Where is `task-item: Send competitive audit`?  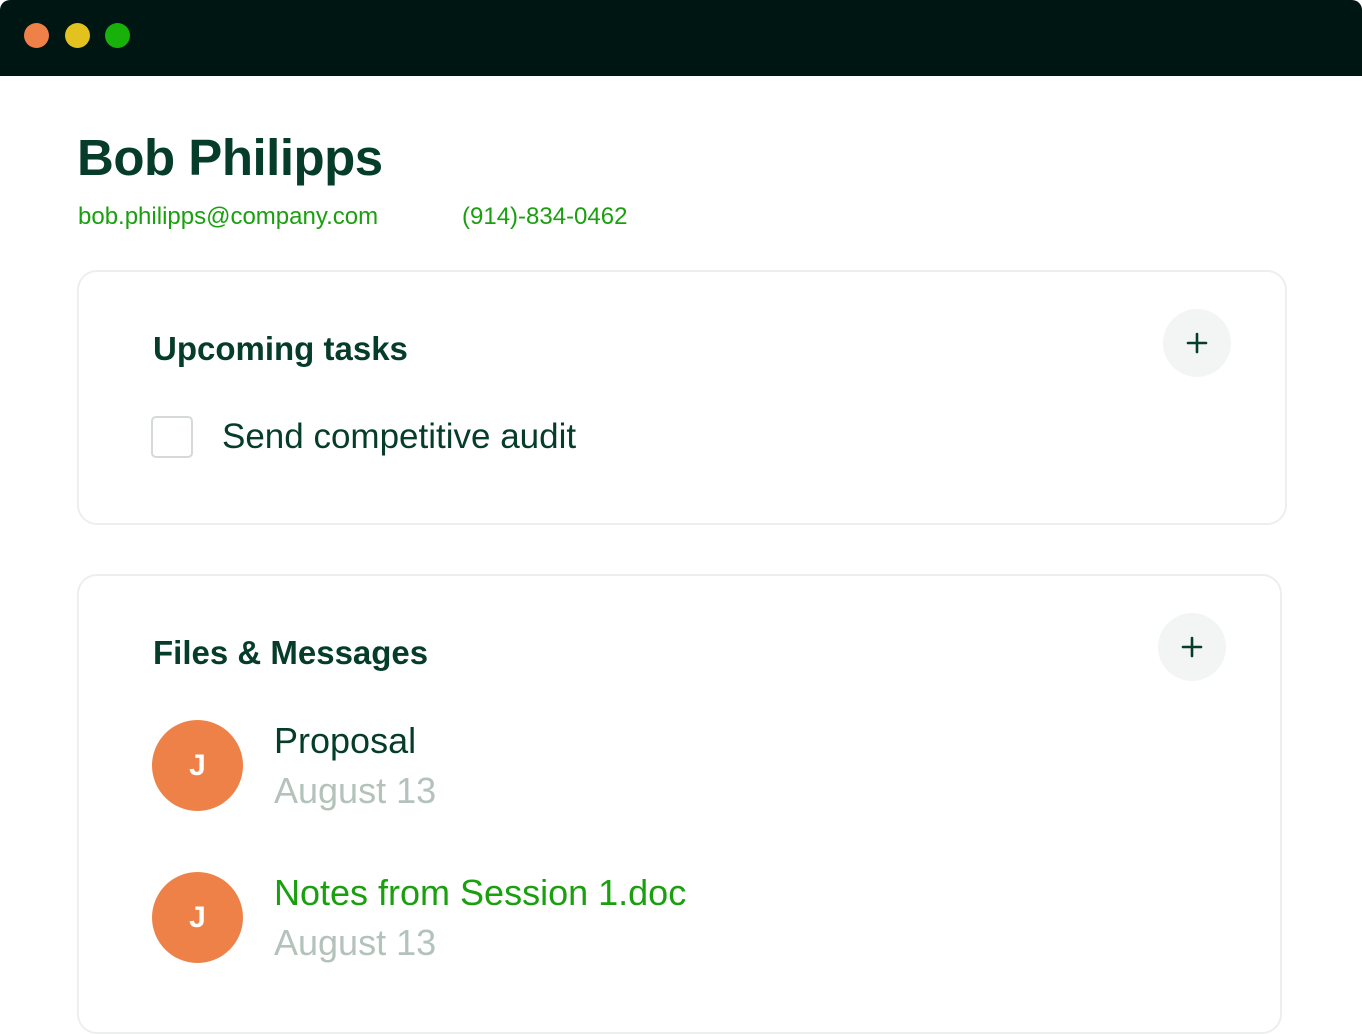
task-item: Send competitive audit is located at coordinates (363, 437).